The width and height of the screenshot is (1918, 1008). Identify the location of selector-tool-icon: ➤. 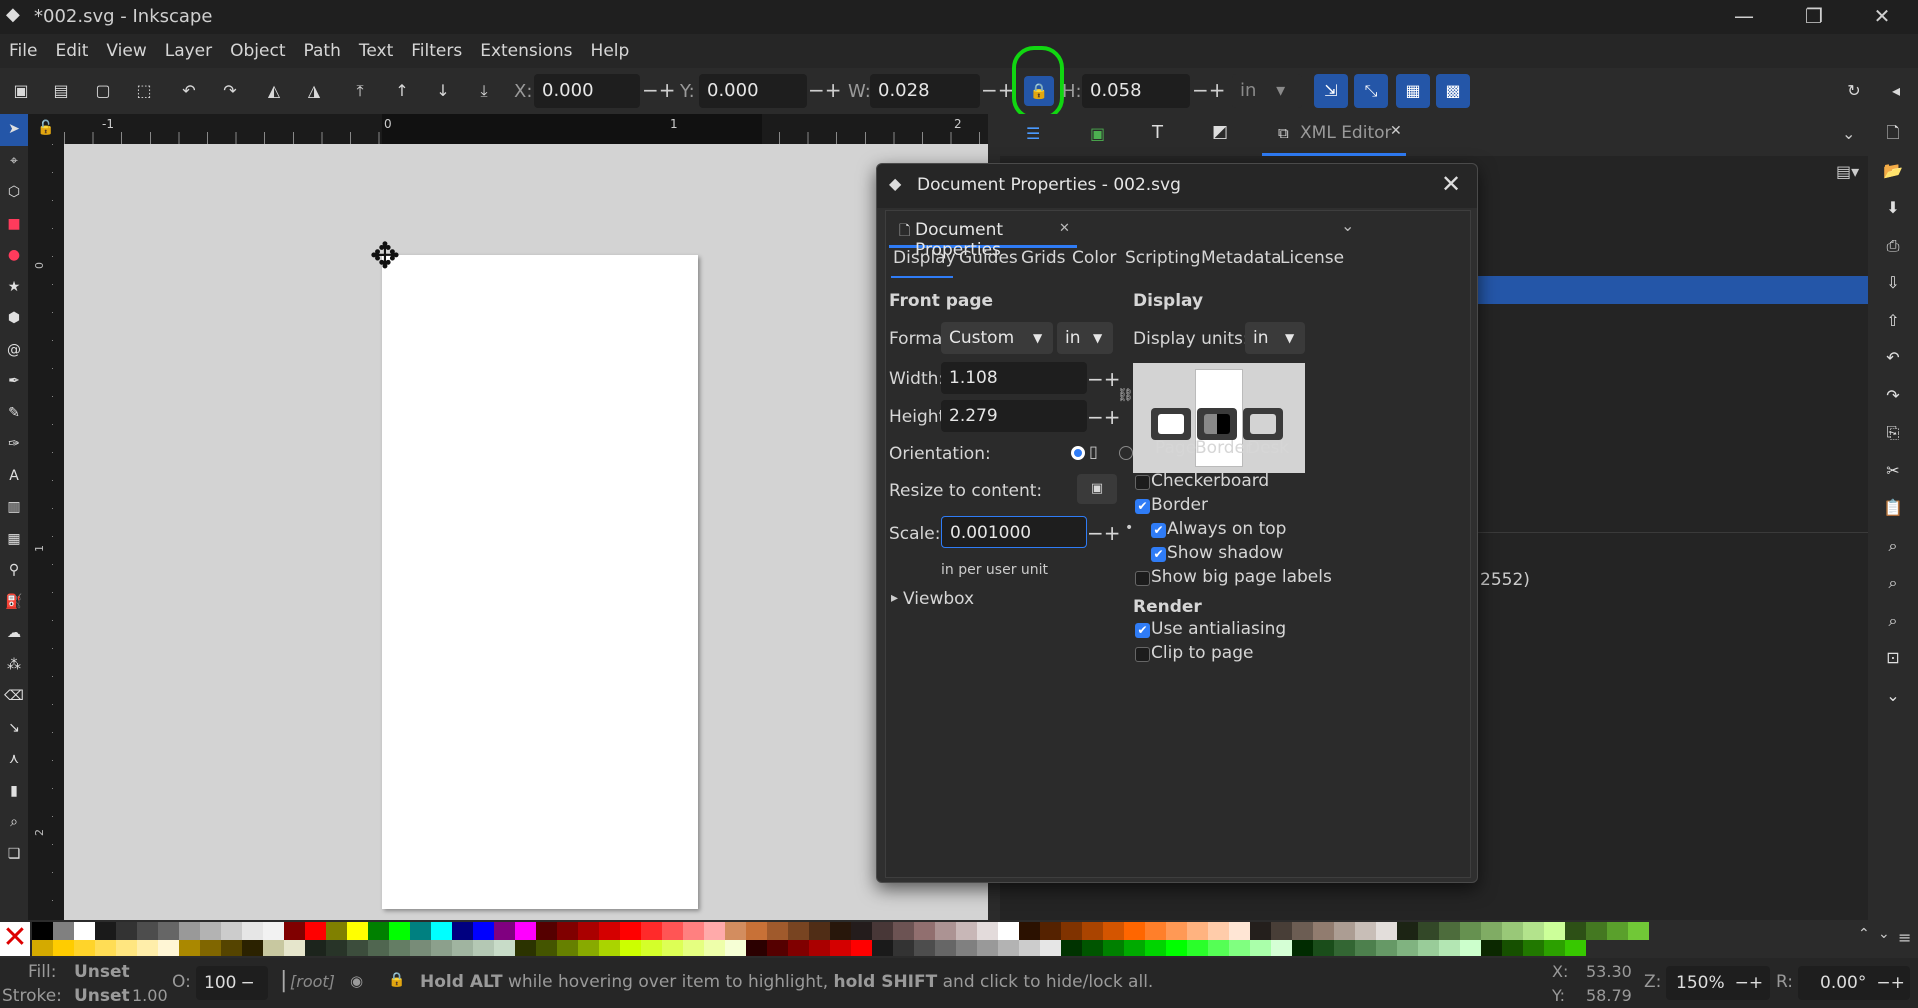
(14, 130).